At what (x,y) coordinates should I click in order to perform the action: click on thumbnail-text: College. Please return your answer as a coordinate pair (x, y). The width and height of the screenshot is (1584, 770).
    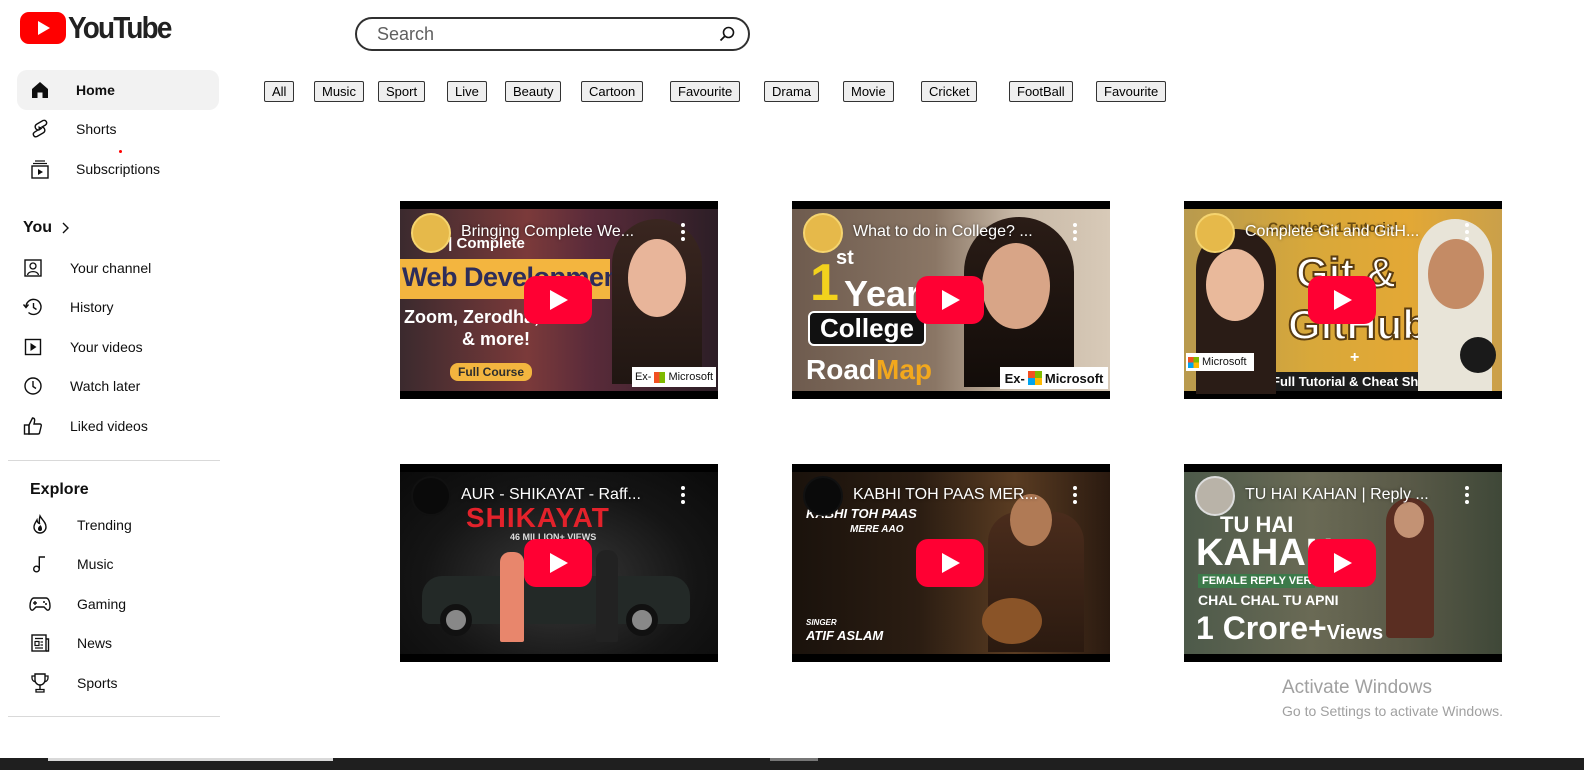
    Looking at the image, I should click on (867, 328).